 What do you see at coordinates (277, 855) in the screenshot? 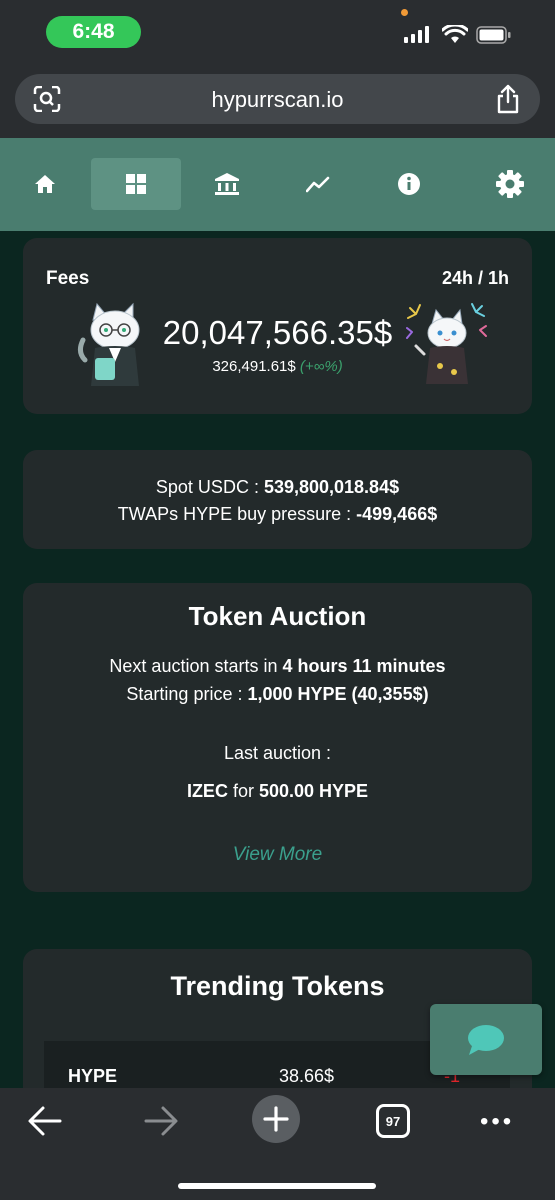
I see `view-more-link: View More` at bounding box center [277, 855].